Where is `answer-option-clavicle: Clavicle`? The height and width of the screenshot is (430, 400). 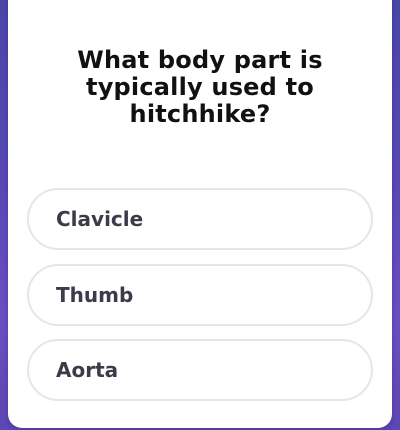 answer-option-clavicle: Clavicle is located at coordinates (200, 219).